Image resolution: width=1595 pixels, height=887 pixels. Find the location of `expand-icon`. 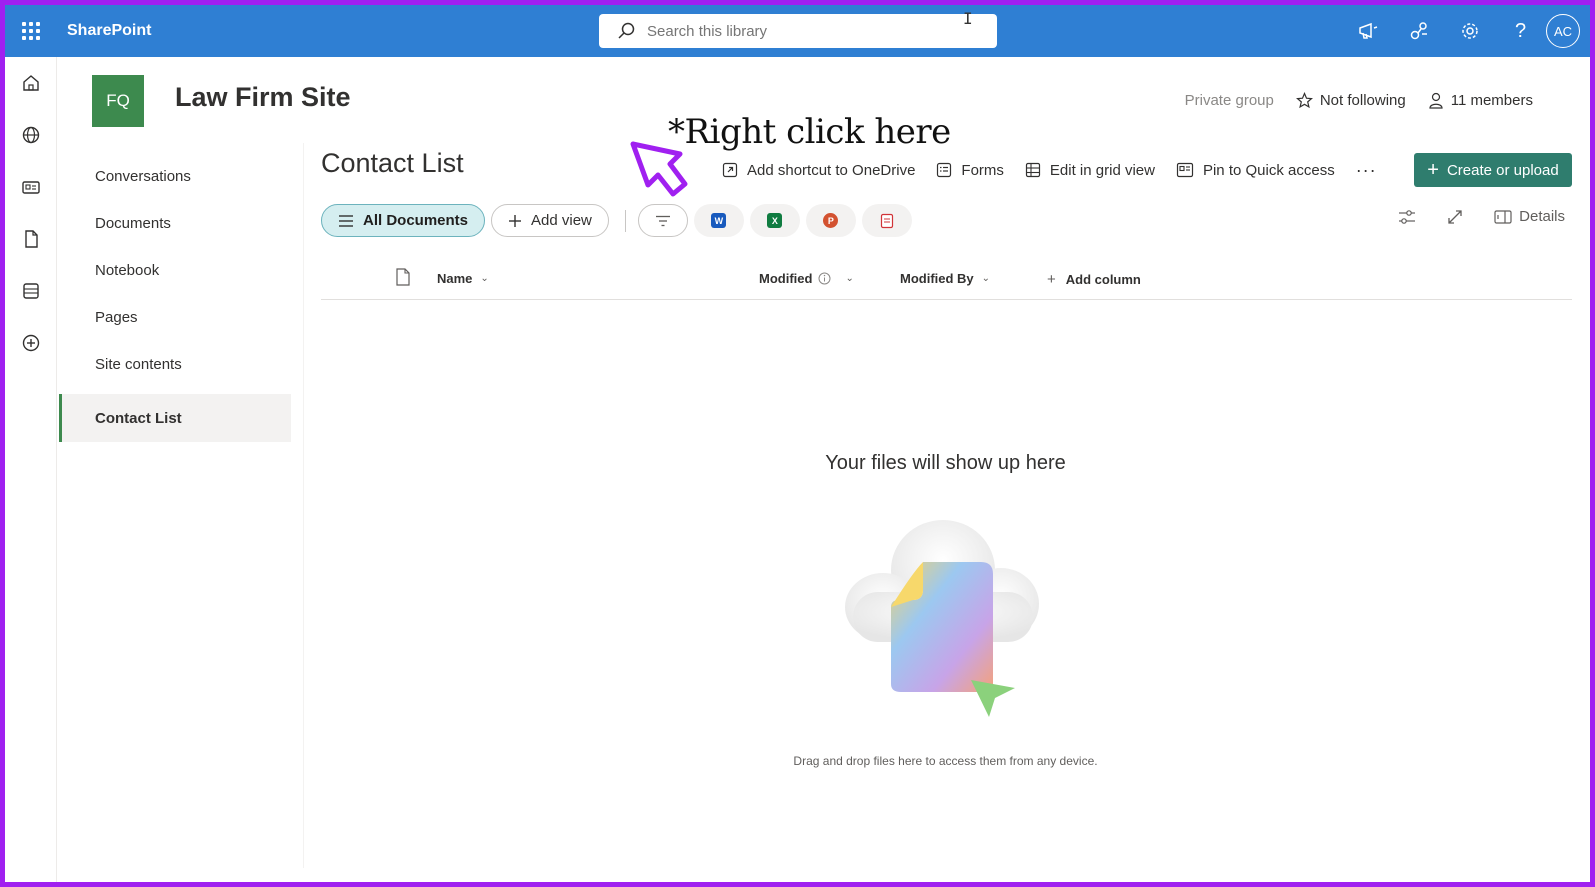

expand-icon is located at coordinates (1455, 216).